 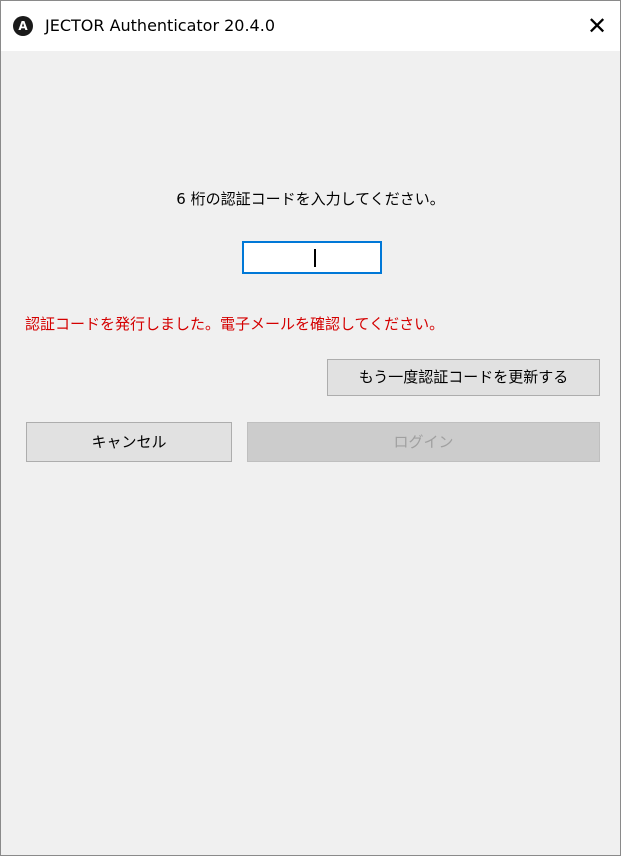 I want to click on resend-code-button: もう一度認証コードを更新する, so click(x=463, y=377).